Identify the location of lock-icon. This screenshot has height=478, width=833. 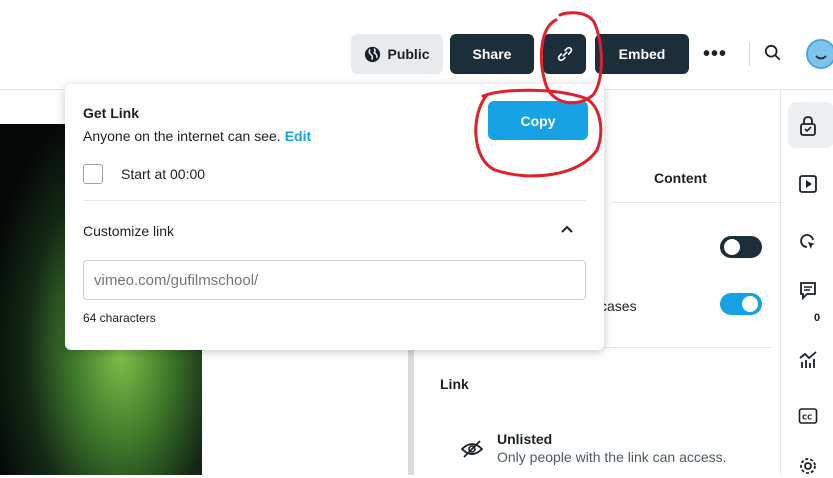
(808, 126).